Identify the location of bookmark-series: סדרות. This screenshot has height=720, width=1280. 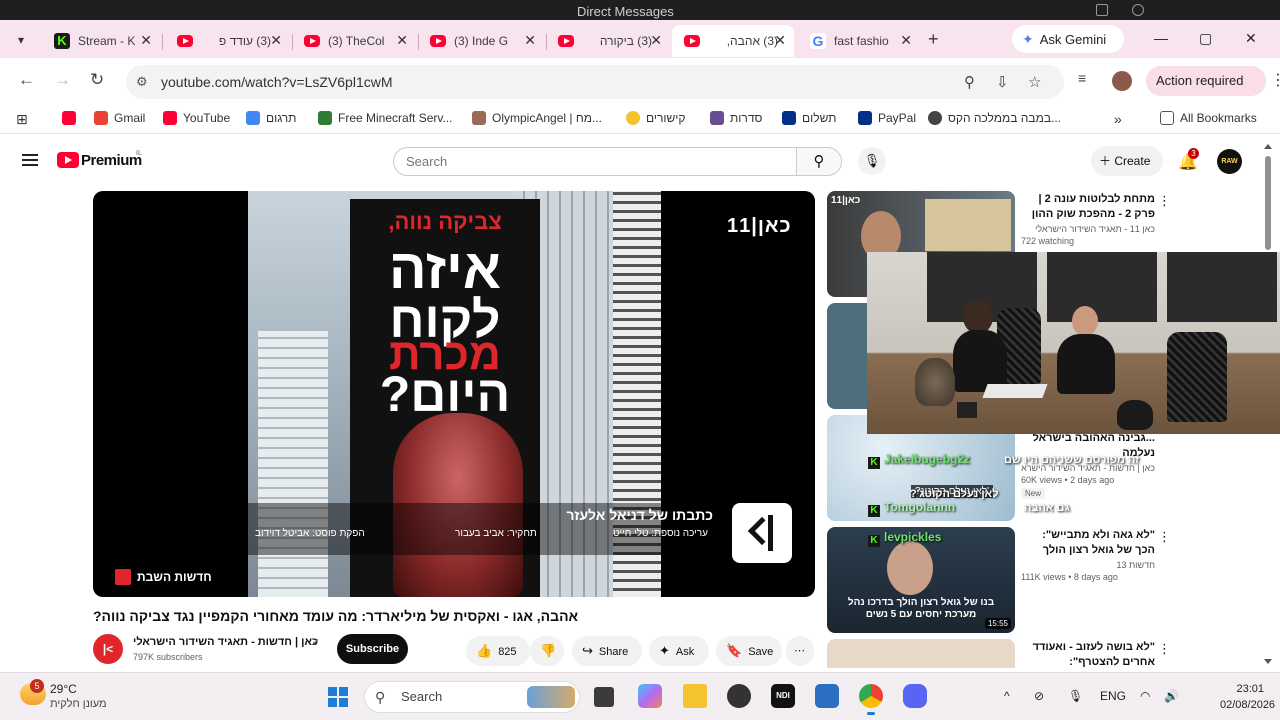
(736, 118).